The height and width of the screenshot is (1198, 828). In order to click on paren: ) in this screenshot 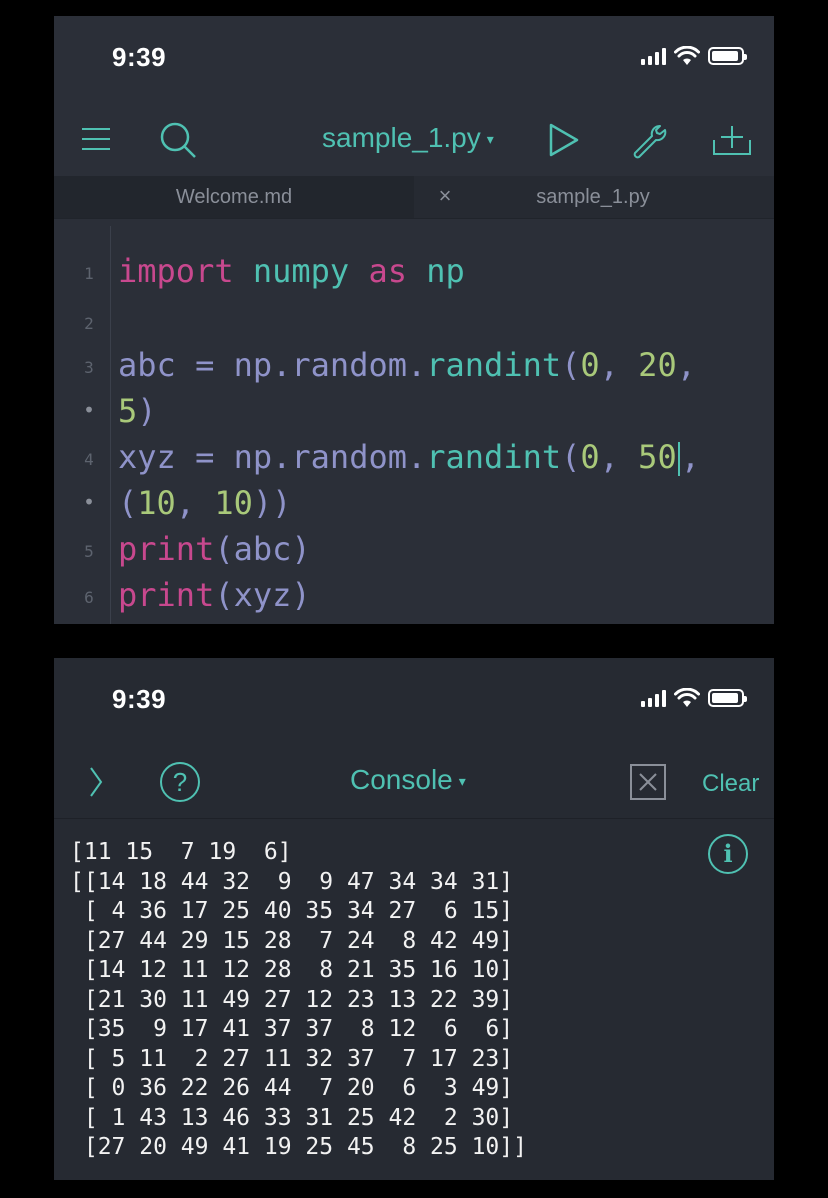, I will do `click(147, 411)`.